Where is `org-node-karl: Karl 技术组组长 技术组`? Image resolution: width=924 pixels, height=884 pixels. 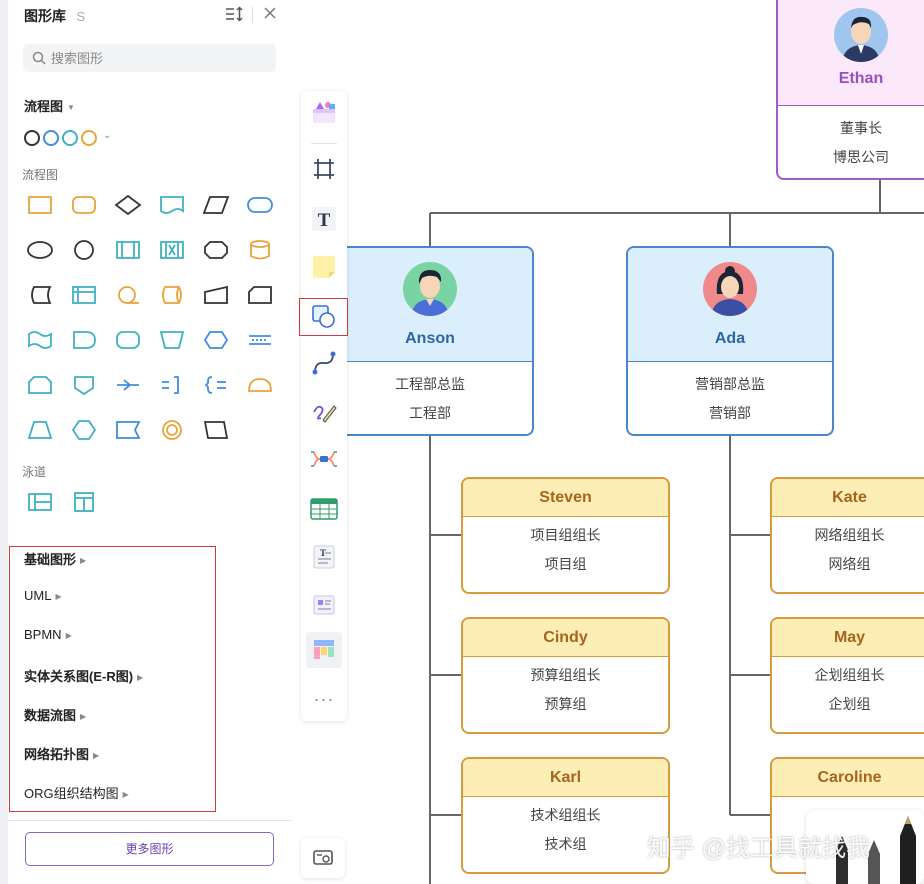
org-node-karl: Karl 技术组组长 技术组 is located at coordinates (565, 815).